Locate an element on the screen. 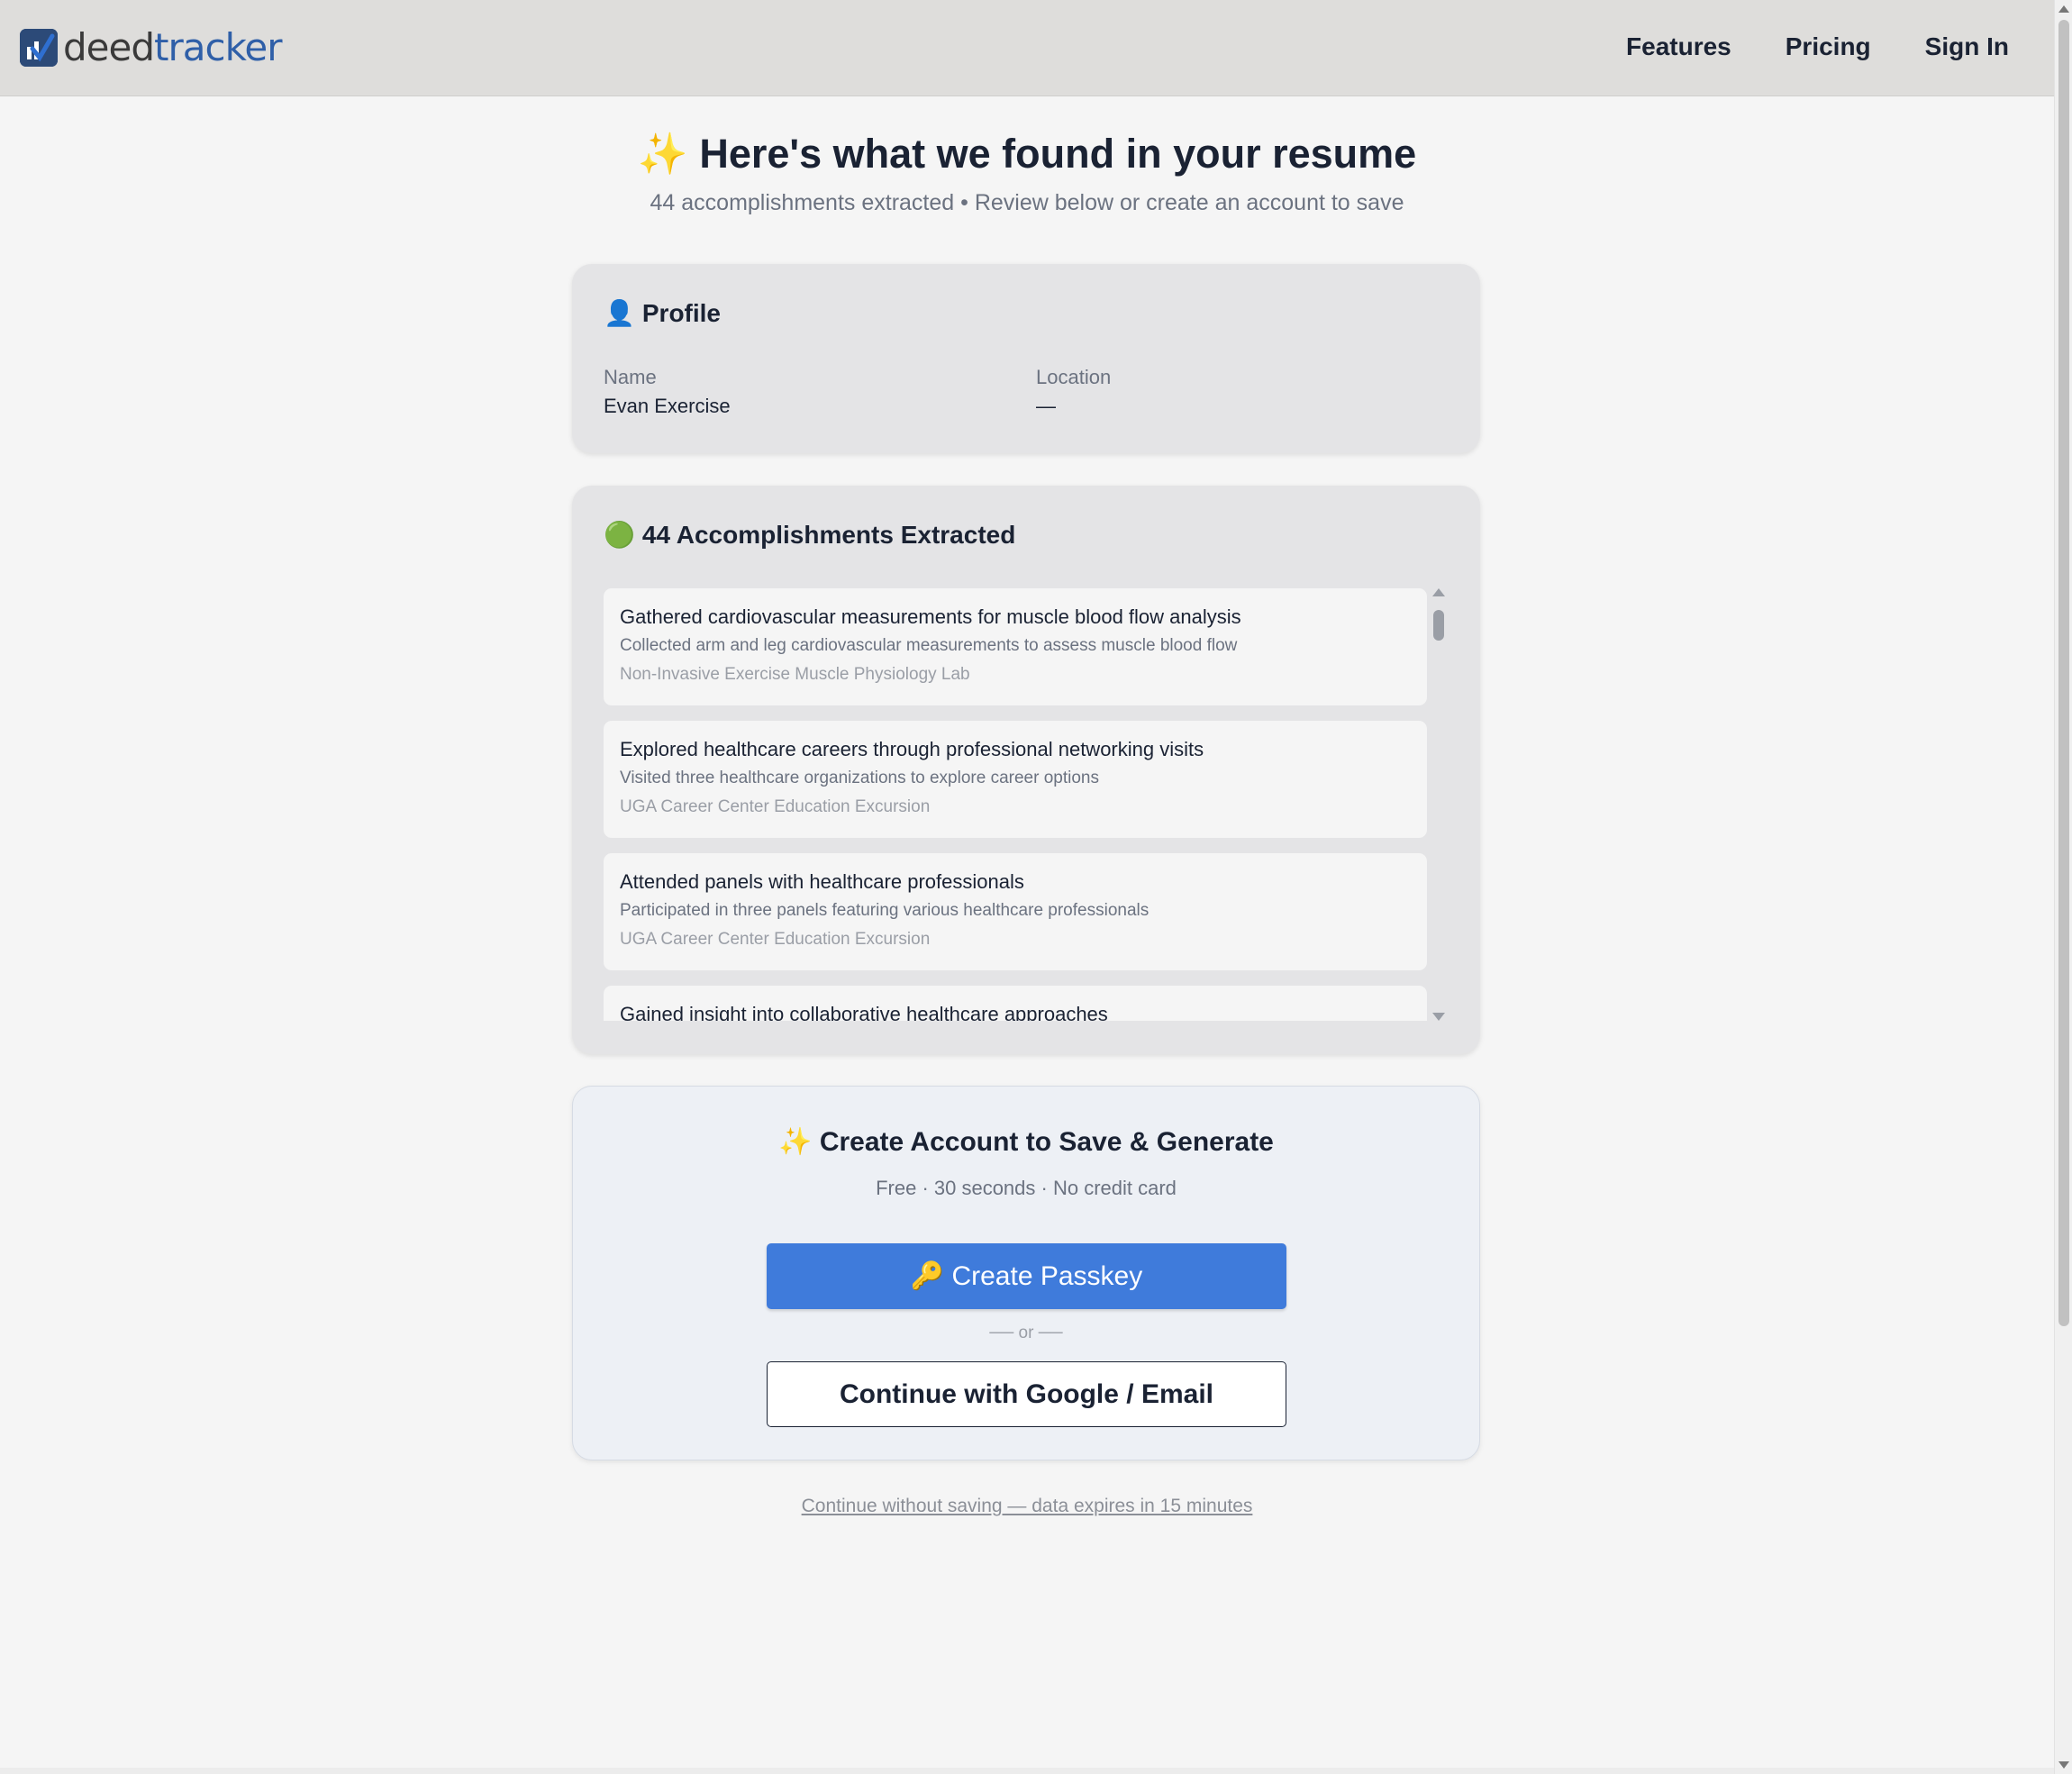 The image size is (2072, 1774). or-divider: ── or ── is located at coordinates (1026, 1333).